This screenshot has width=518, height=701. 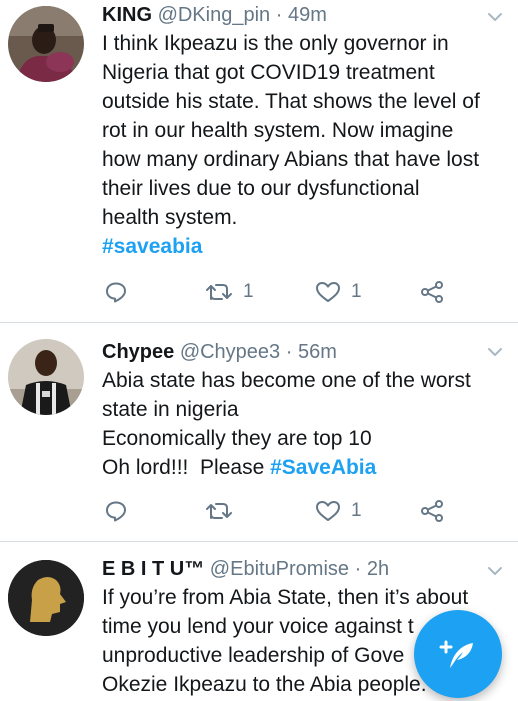 What do you see at coordinates (237, 438) in the screenshot?
I see `tweet-text-line: Economically they are top 10` at bounding box center [237, 438].